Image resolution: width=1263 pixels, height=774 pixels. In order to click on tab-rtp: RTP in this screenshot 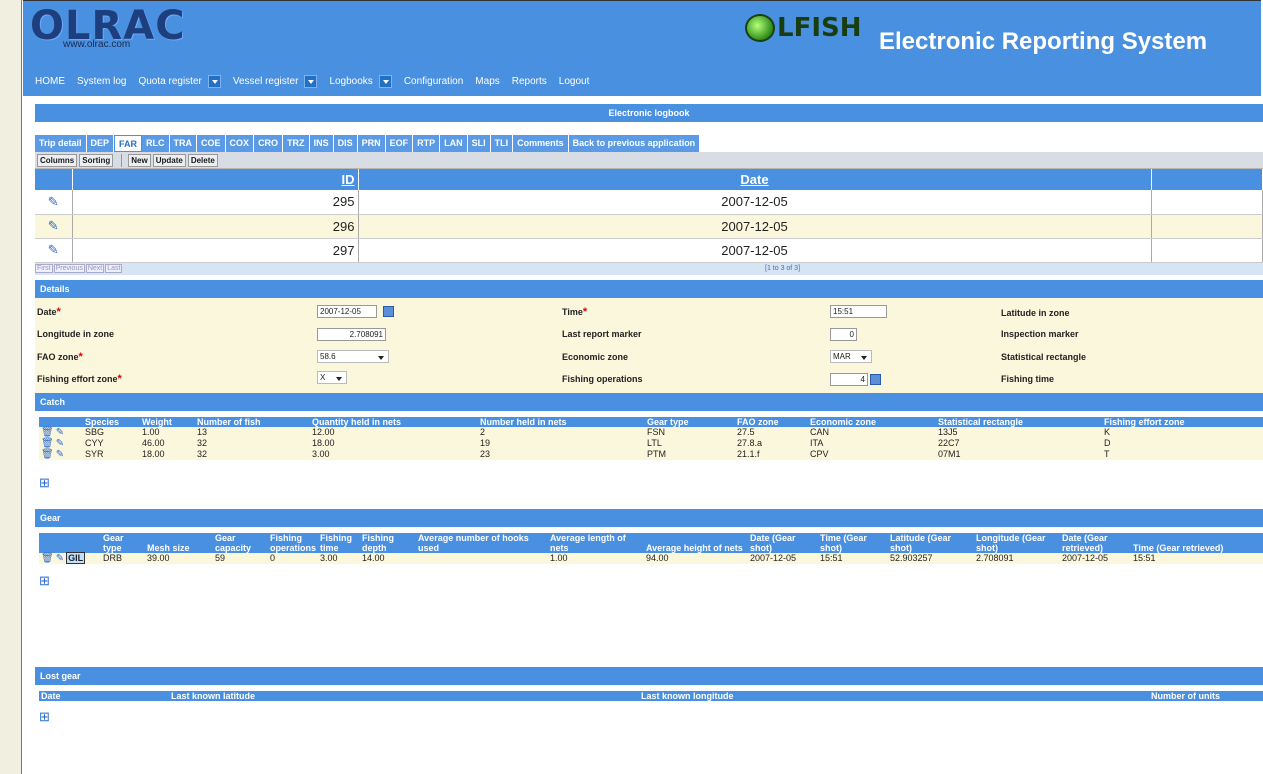, I will do `click(427, 143)`.